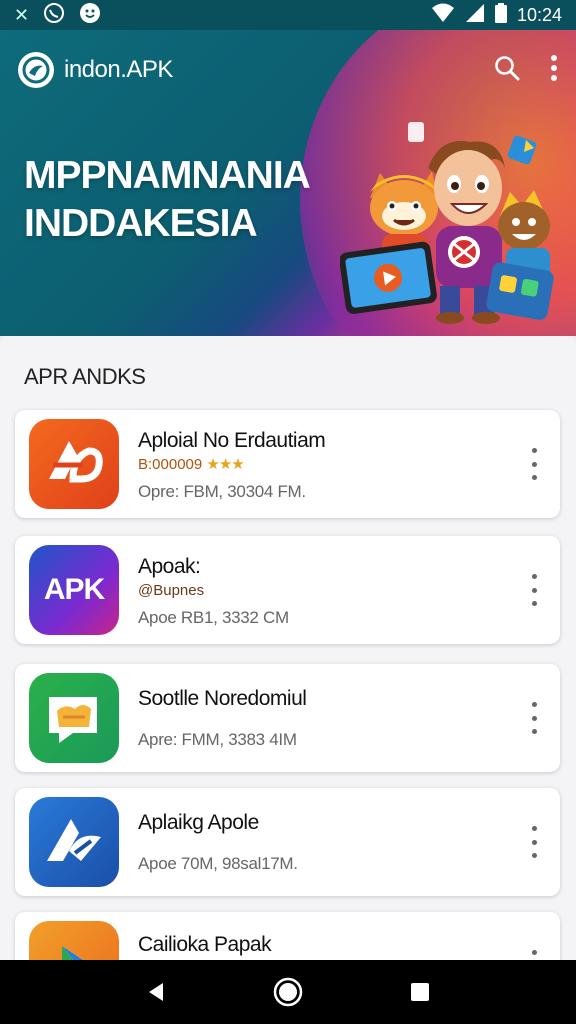 This screenshot has height=1024, width=576. Describe the element at coordinates (443, 15) in the screenshot. I see `wifi-icon` at that location.